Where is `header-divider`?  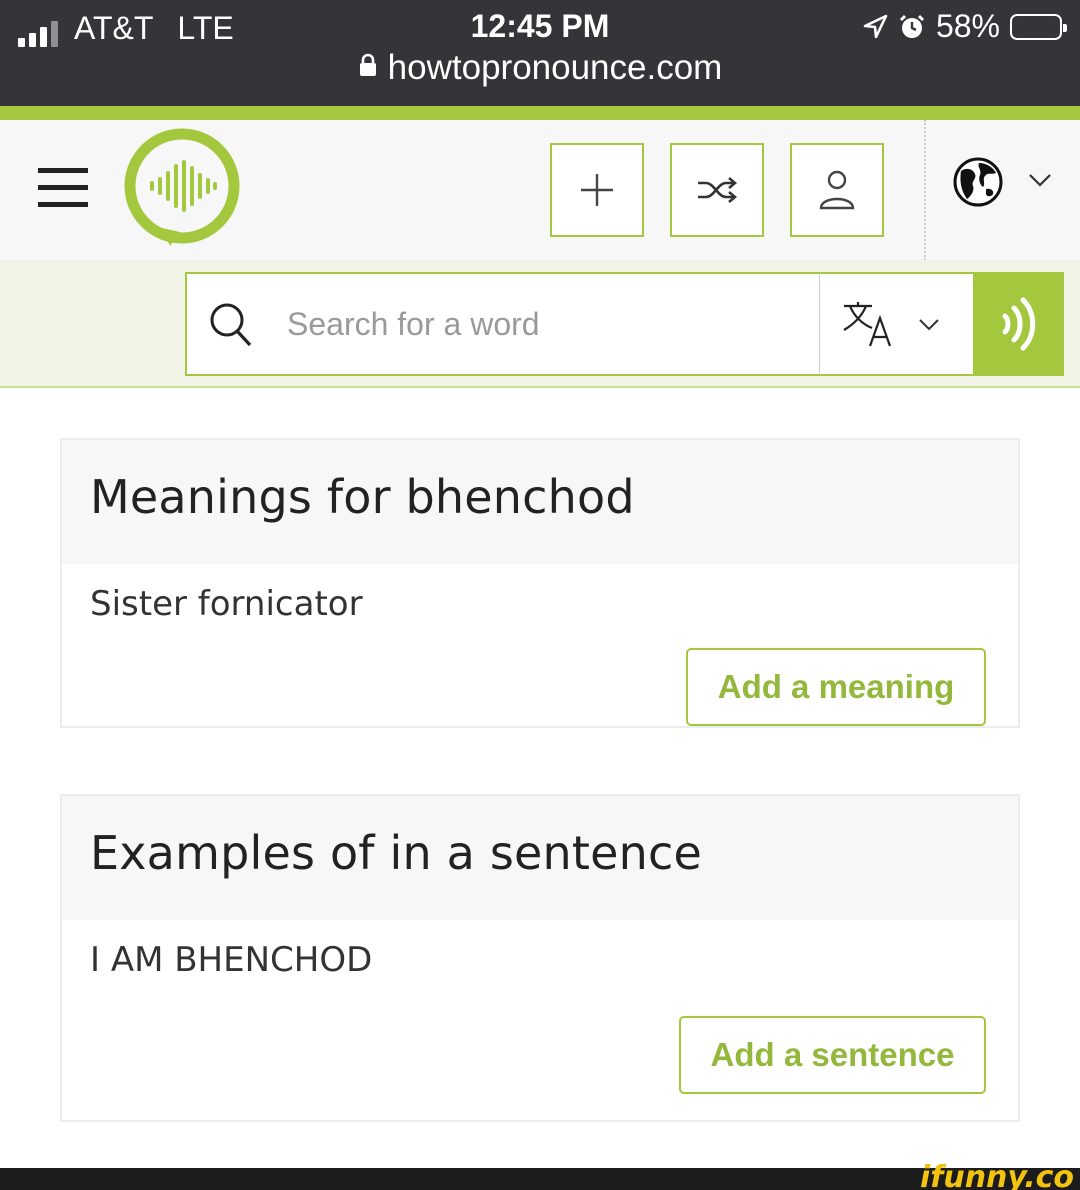
header-divider is located at coordinates (925, 190).